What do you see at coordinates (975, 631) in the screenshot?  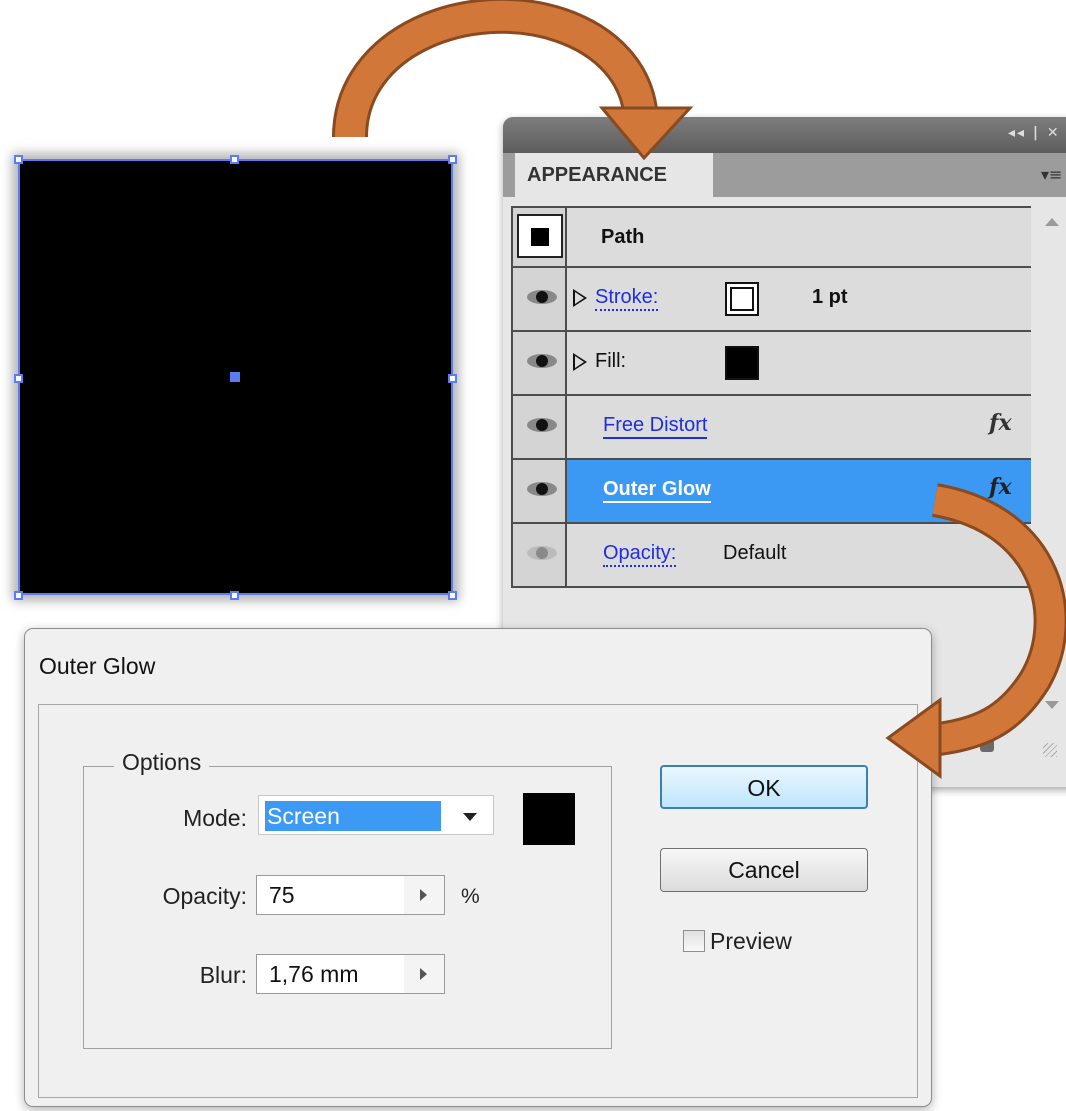 I see `arrow-to-outer-glow-dialog` at bounding box center [975, 631].